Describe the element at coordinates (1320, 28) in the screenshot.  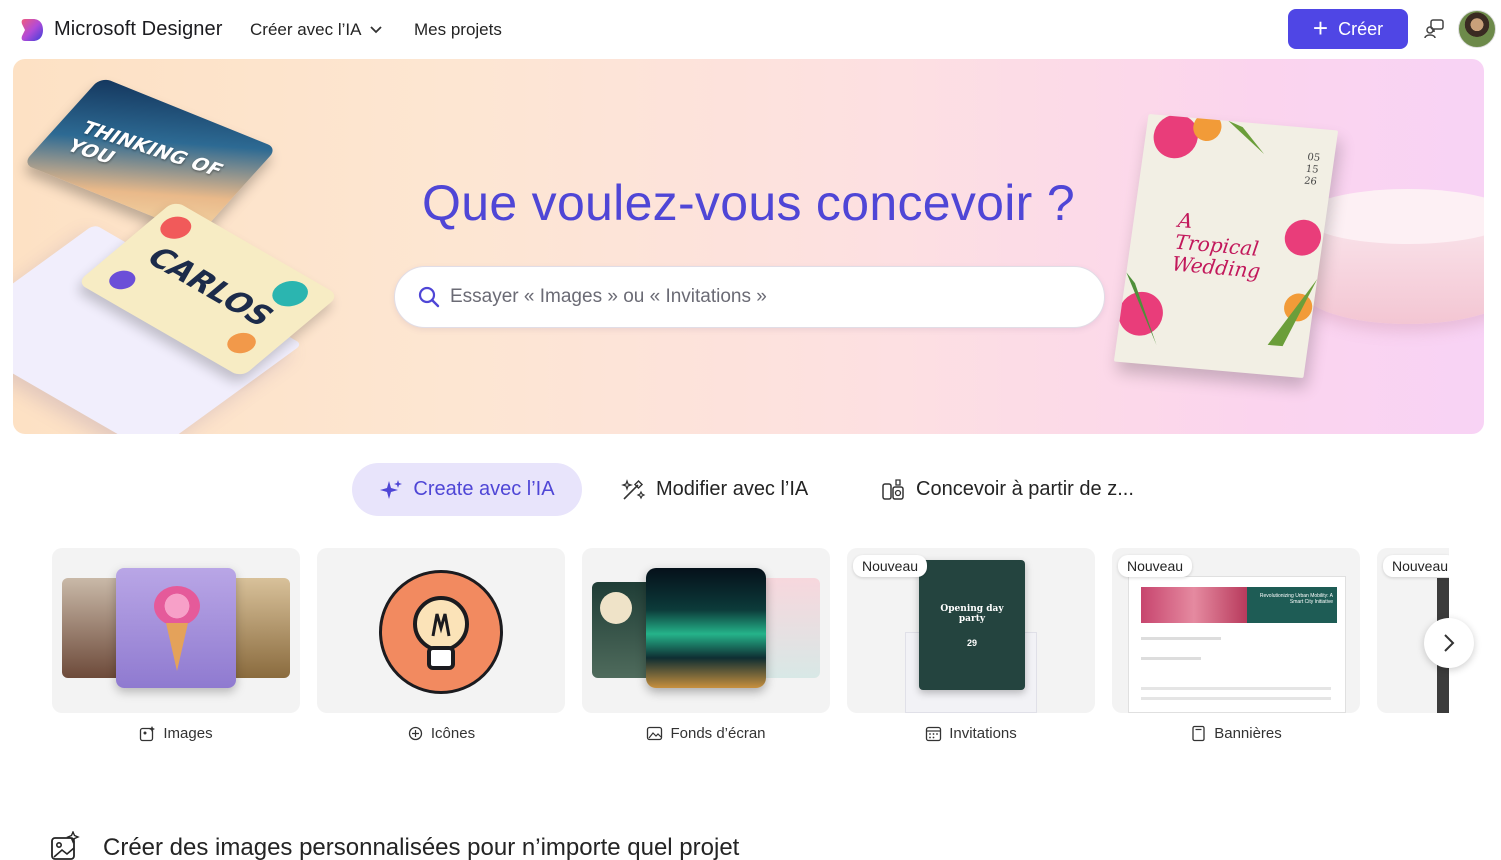
I see `plus-icon: +` at that location.